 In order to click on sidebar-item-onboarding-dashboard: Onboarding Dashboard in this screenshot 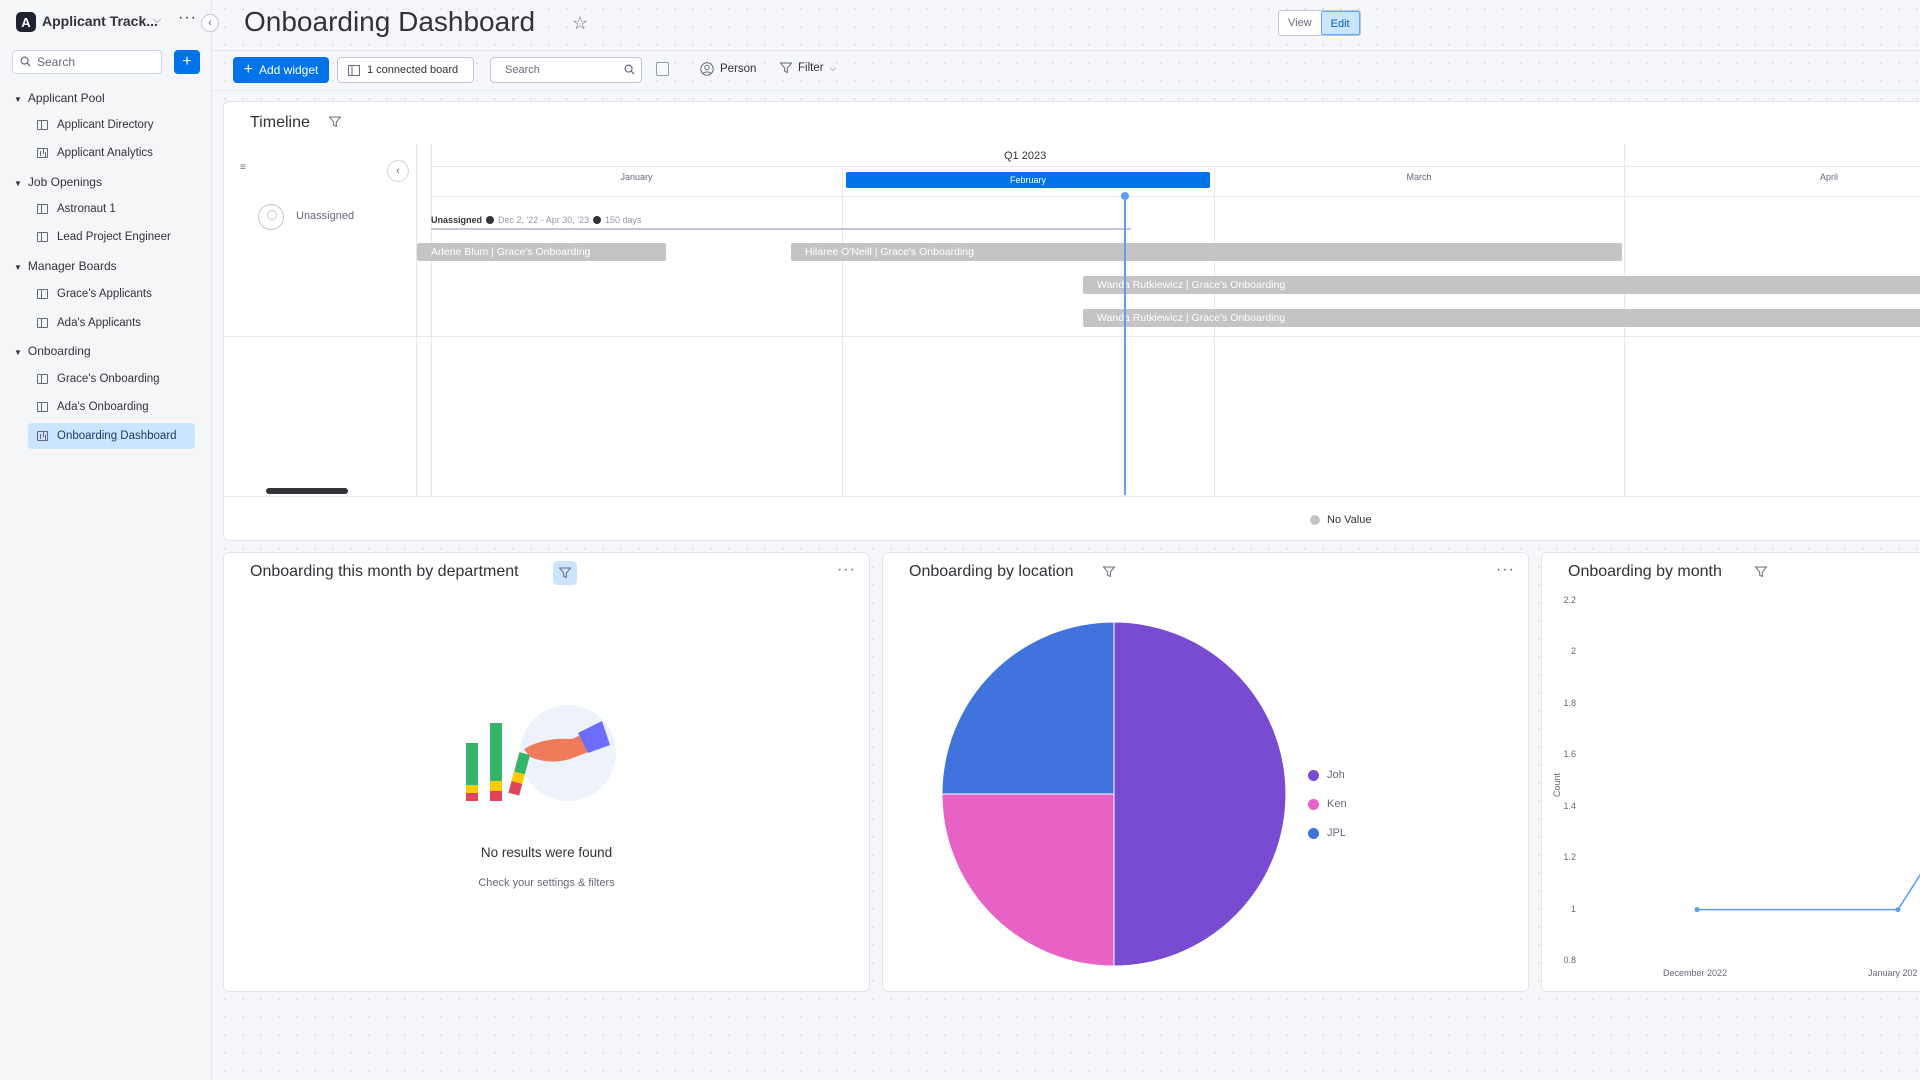, I will do `click(111, 436)`.